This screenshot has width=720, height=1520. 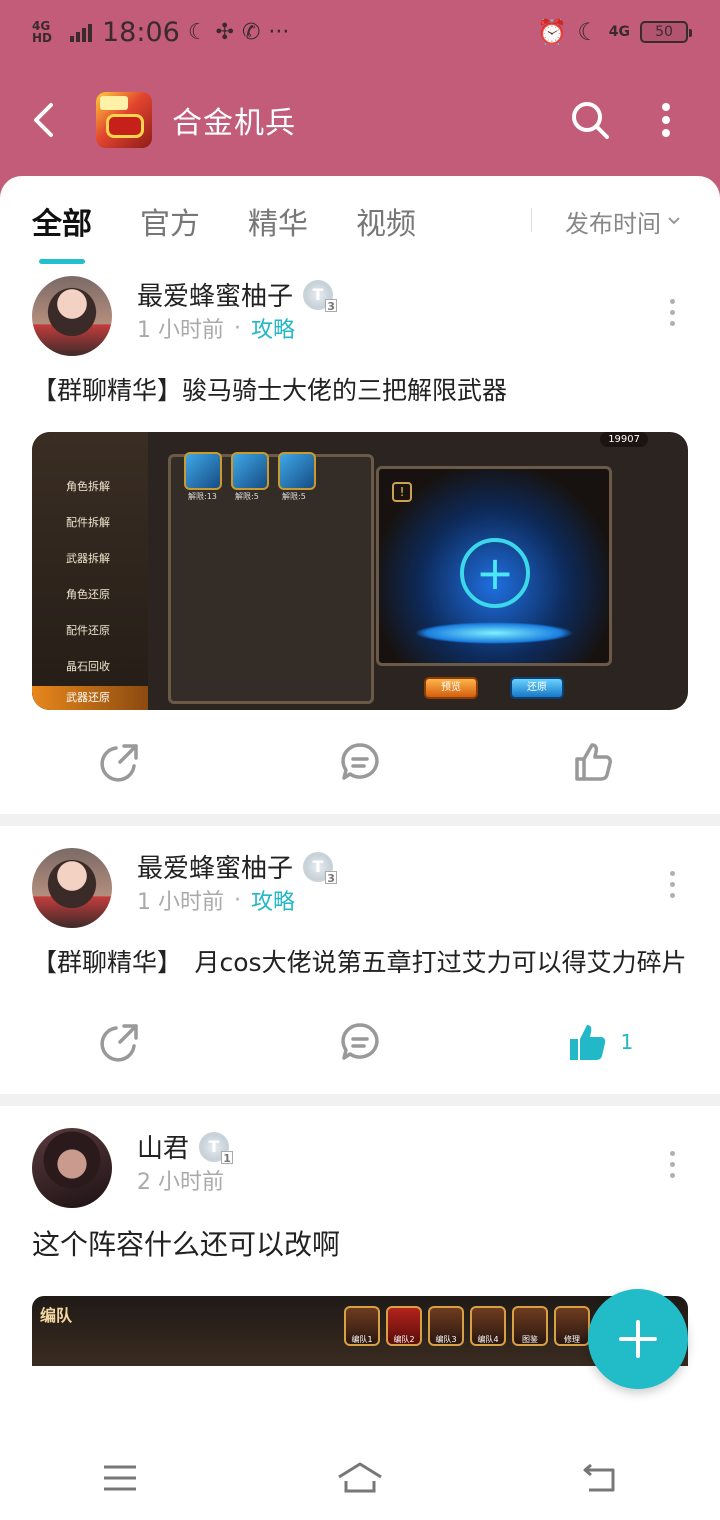 I want to click on game-chip: 编队2, so click(x=404, y=1326).